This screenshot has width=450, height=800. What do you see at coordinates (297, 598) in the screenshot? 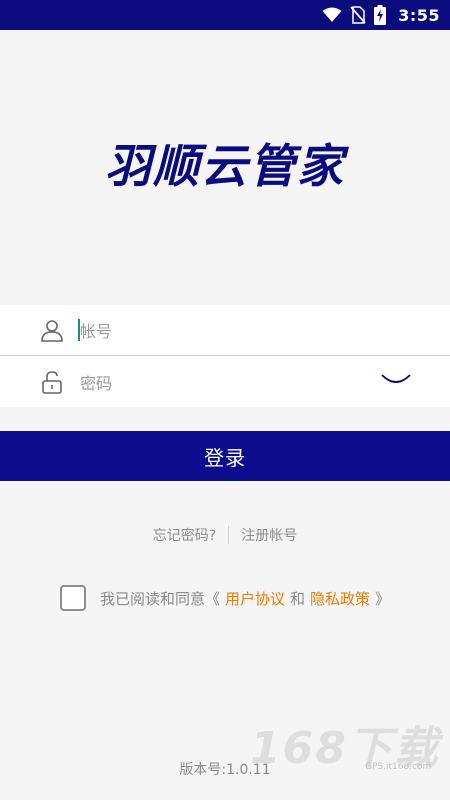
I see `agreement-and: 和` at bounding box center [297, 598].